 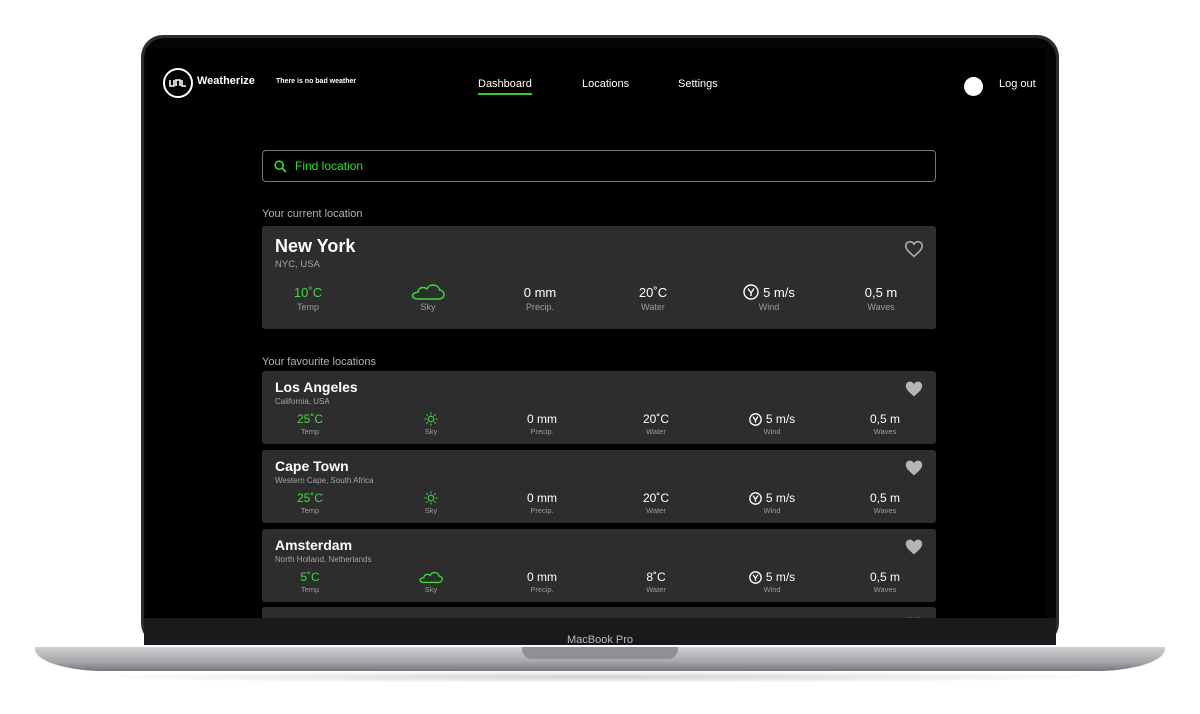 What do you see at coordinates (605, 84) in the screenshot?
I see `nav-locations: Locations` at bounding box center [605, 84].